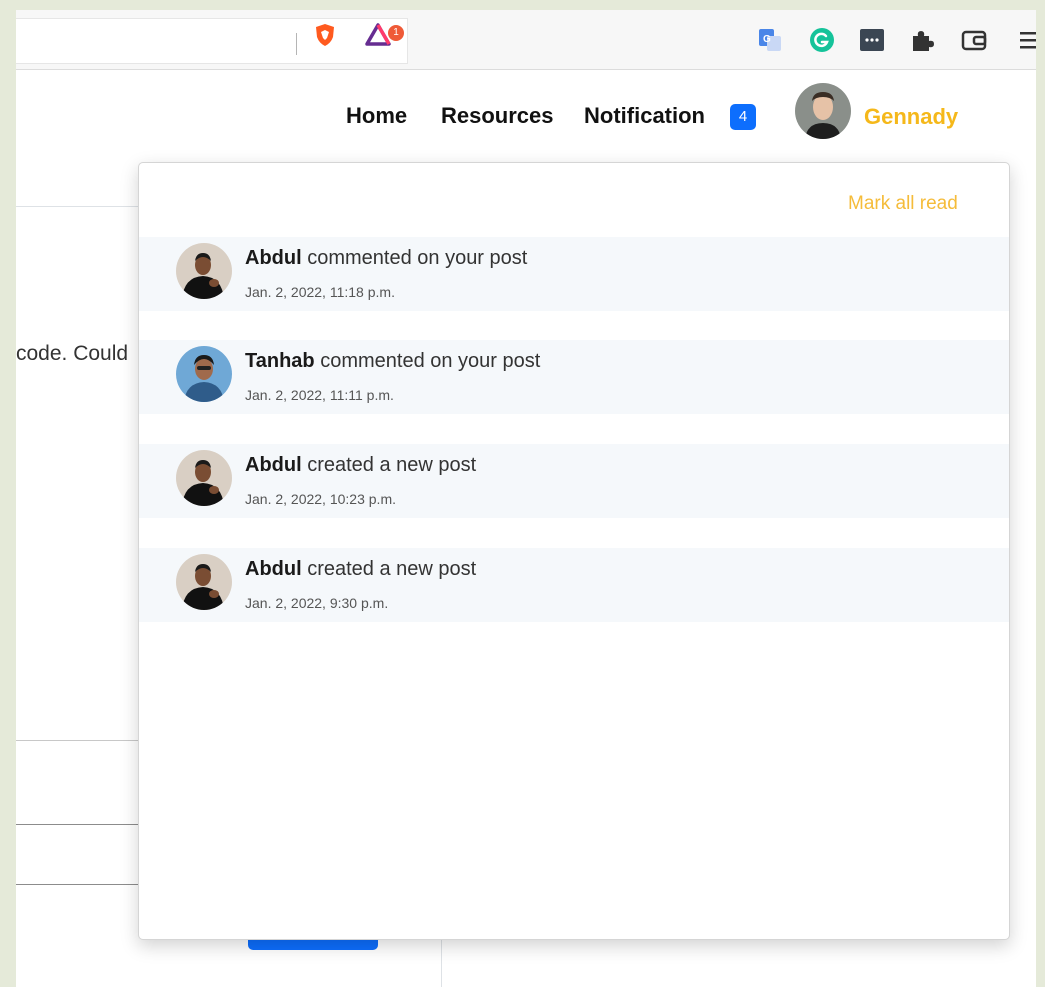 This screenshot has height=987, width=1045. What do you see at coordinates (320, 499) in the screenshot?
I see `notification-timestamp: Jan. 2, 2022, 10:23 p.m.` at bounding box center [320, 499].